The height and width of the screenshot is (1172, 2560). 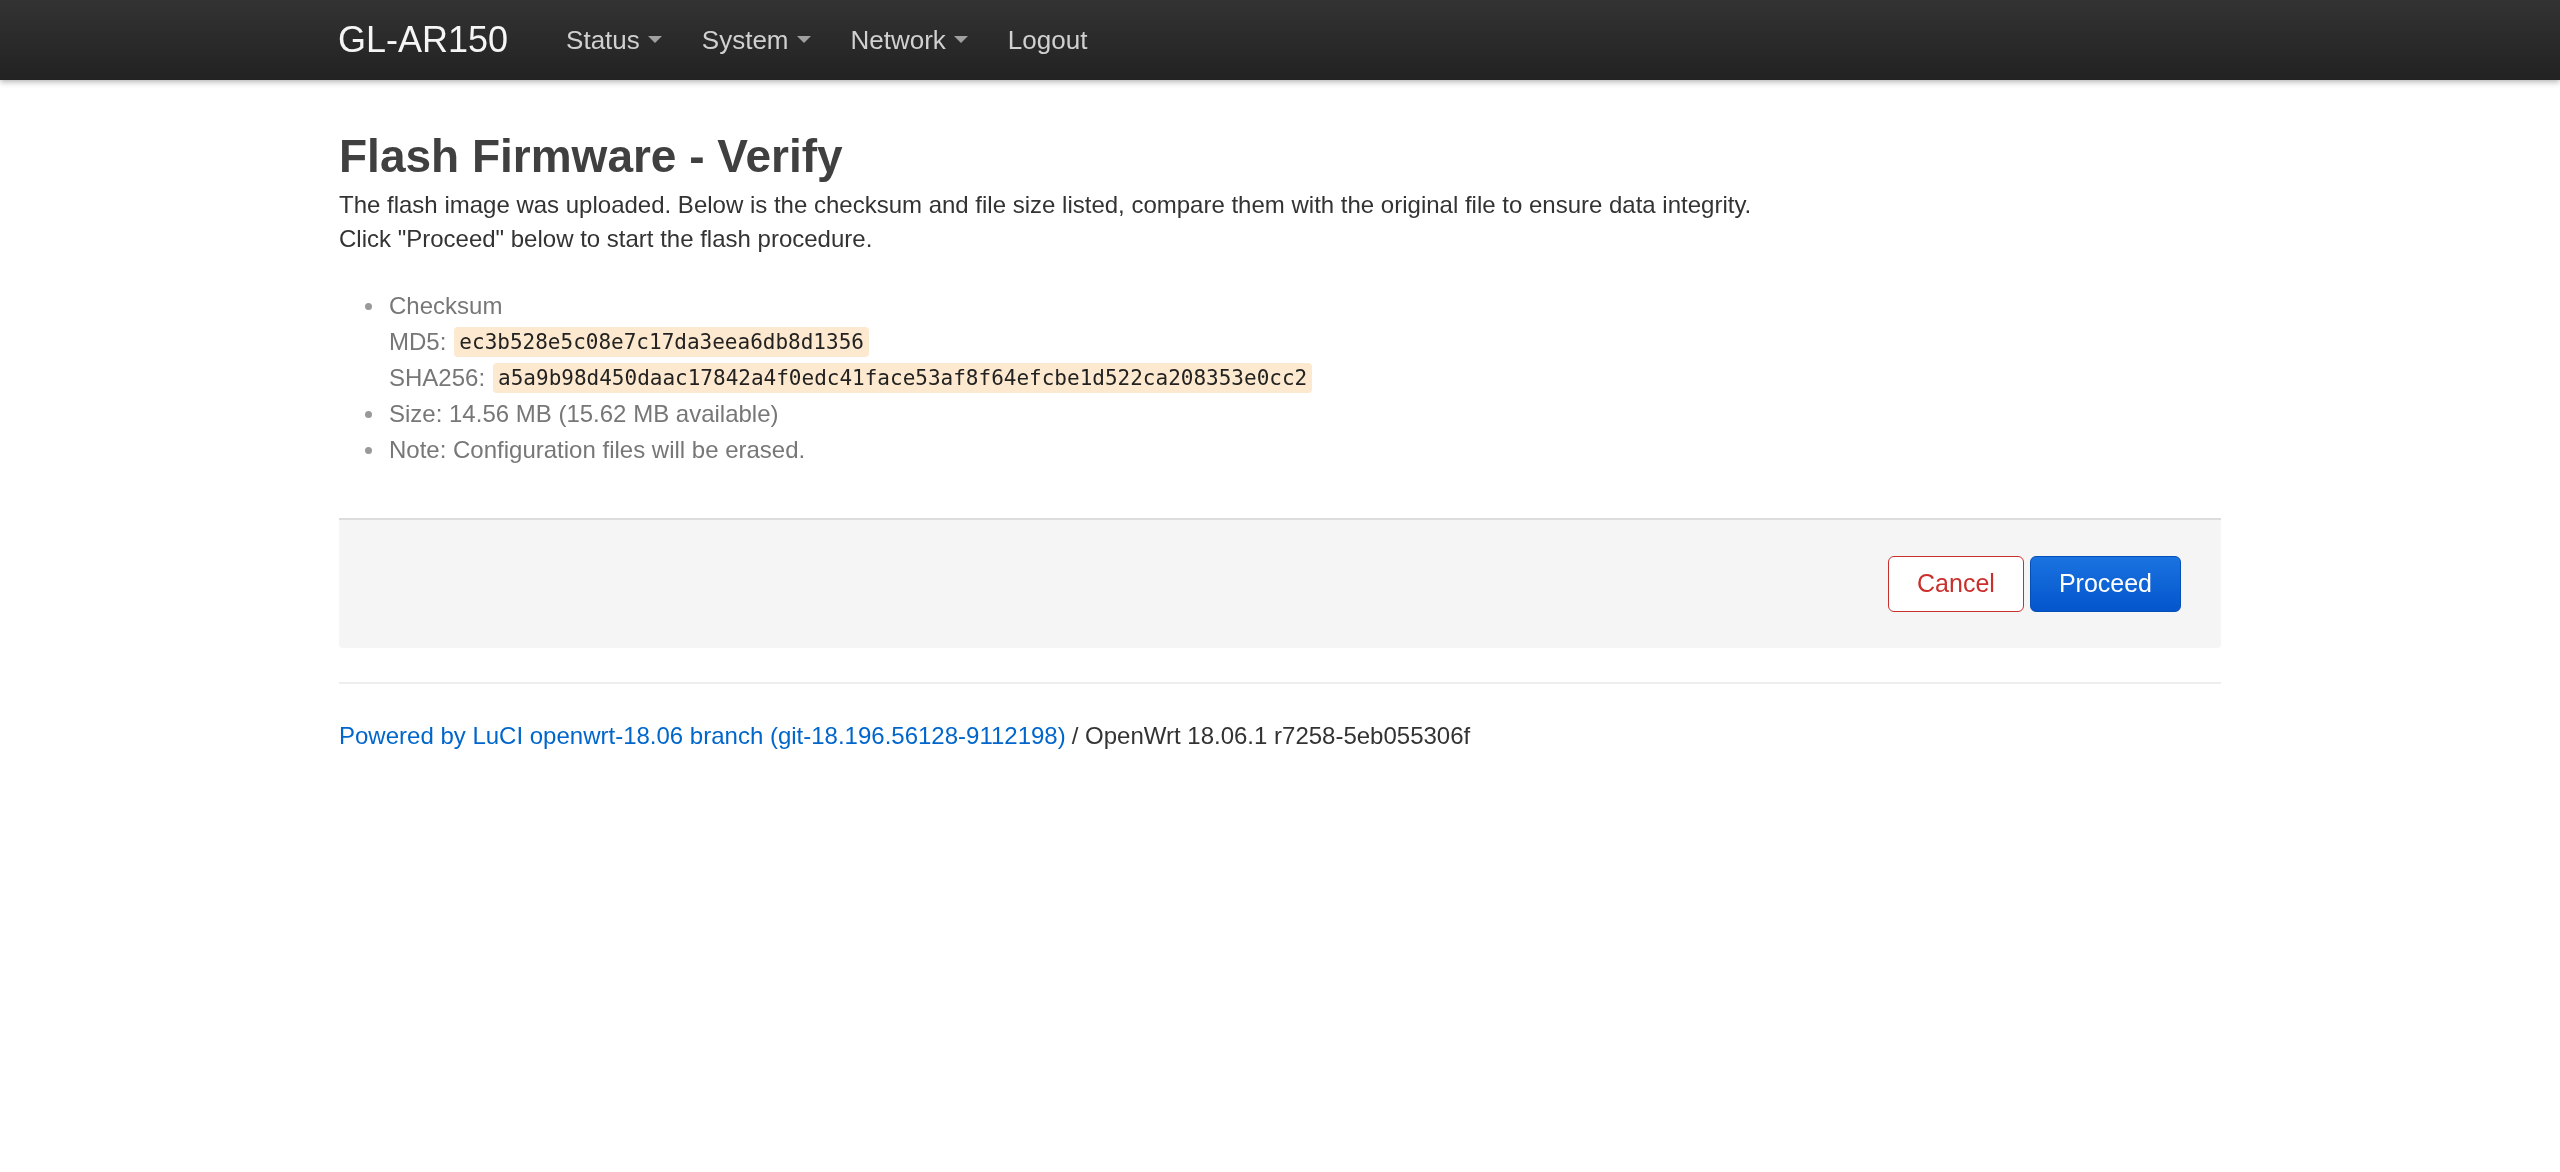 What do you see at coordinates (1956, 584) in the screenshot?
I see `cancel-button: Cancel` at bounding box center [1956, 584].